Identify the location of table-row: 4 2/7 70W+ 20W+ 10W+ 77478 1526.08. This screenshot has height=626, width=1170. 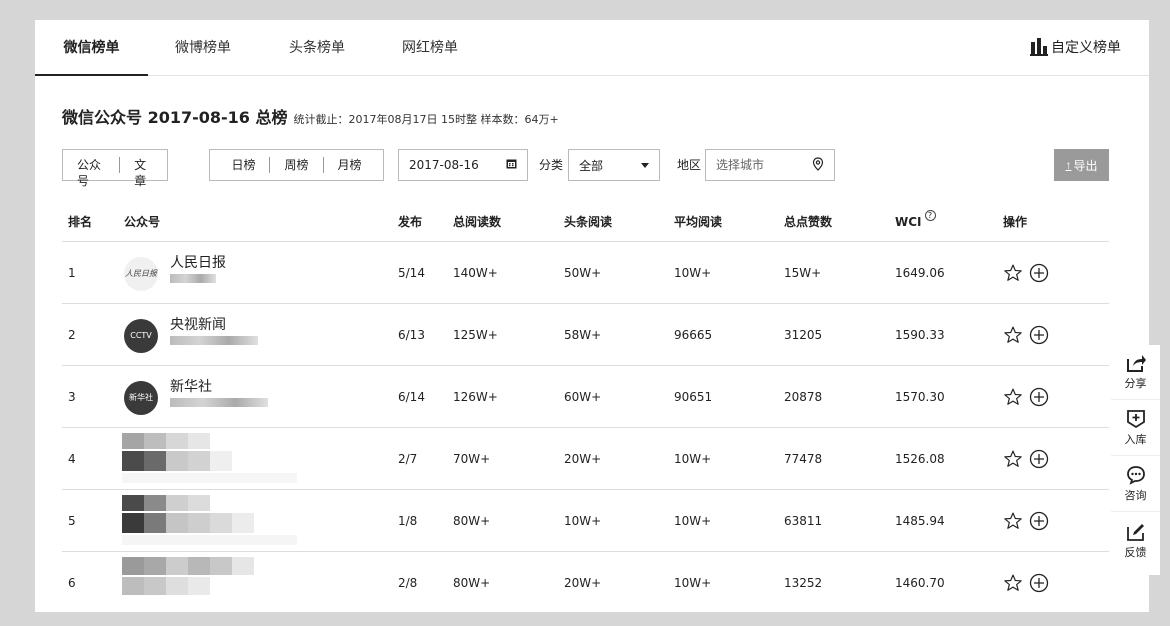
(585, 459).